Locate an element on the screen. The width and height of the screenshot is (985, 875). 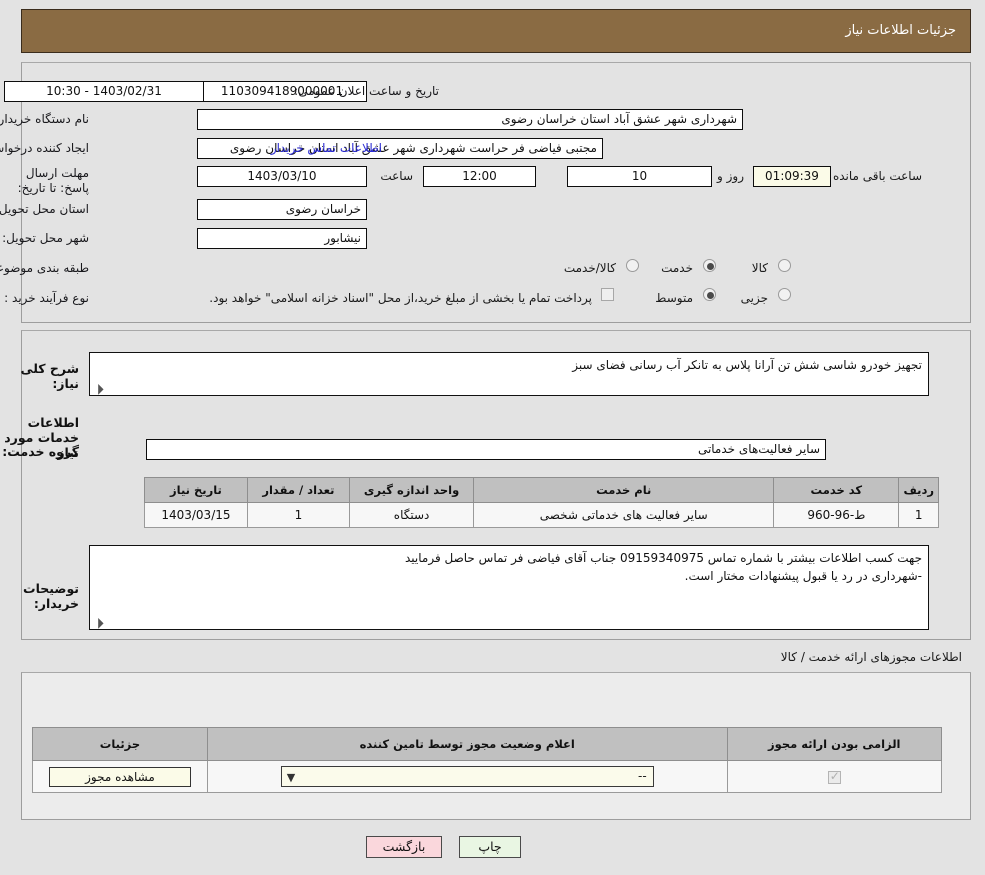
cell-code: ط-96-960 is located at coordinates (837, 515).